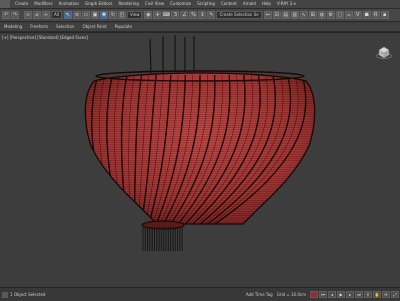 This screenshot has width=400, height=301. I want to click on rectangle-selection-icon: ▭, so click(85, 15).